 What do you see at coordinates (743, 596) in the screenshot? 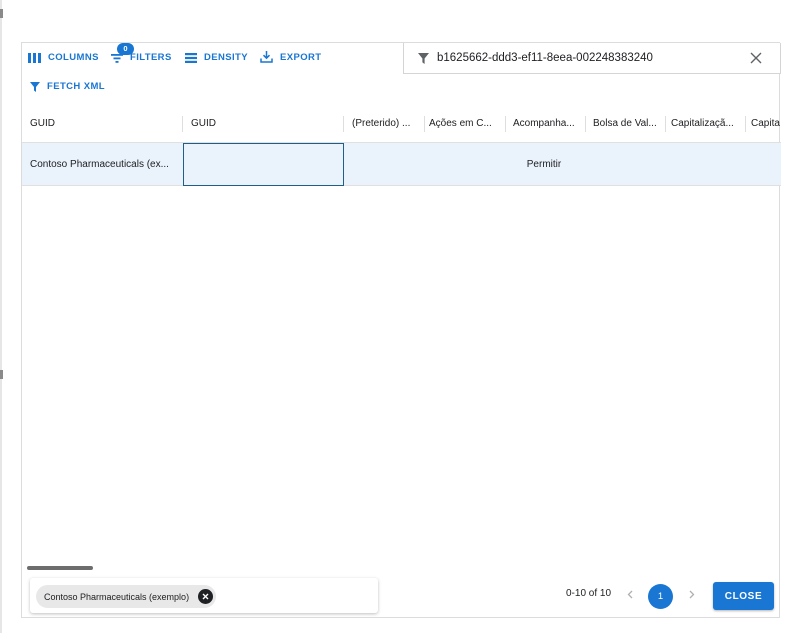
I see `close-button: CLOSE` at bounding box center [743, 596].